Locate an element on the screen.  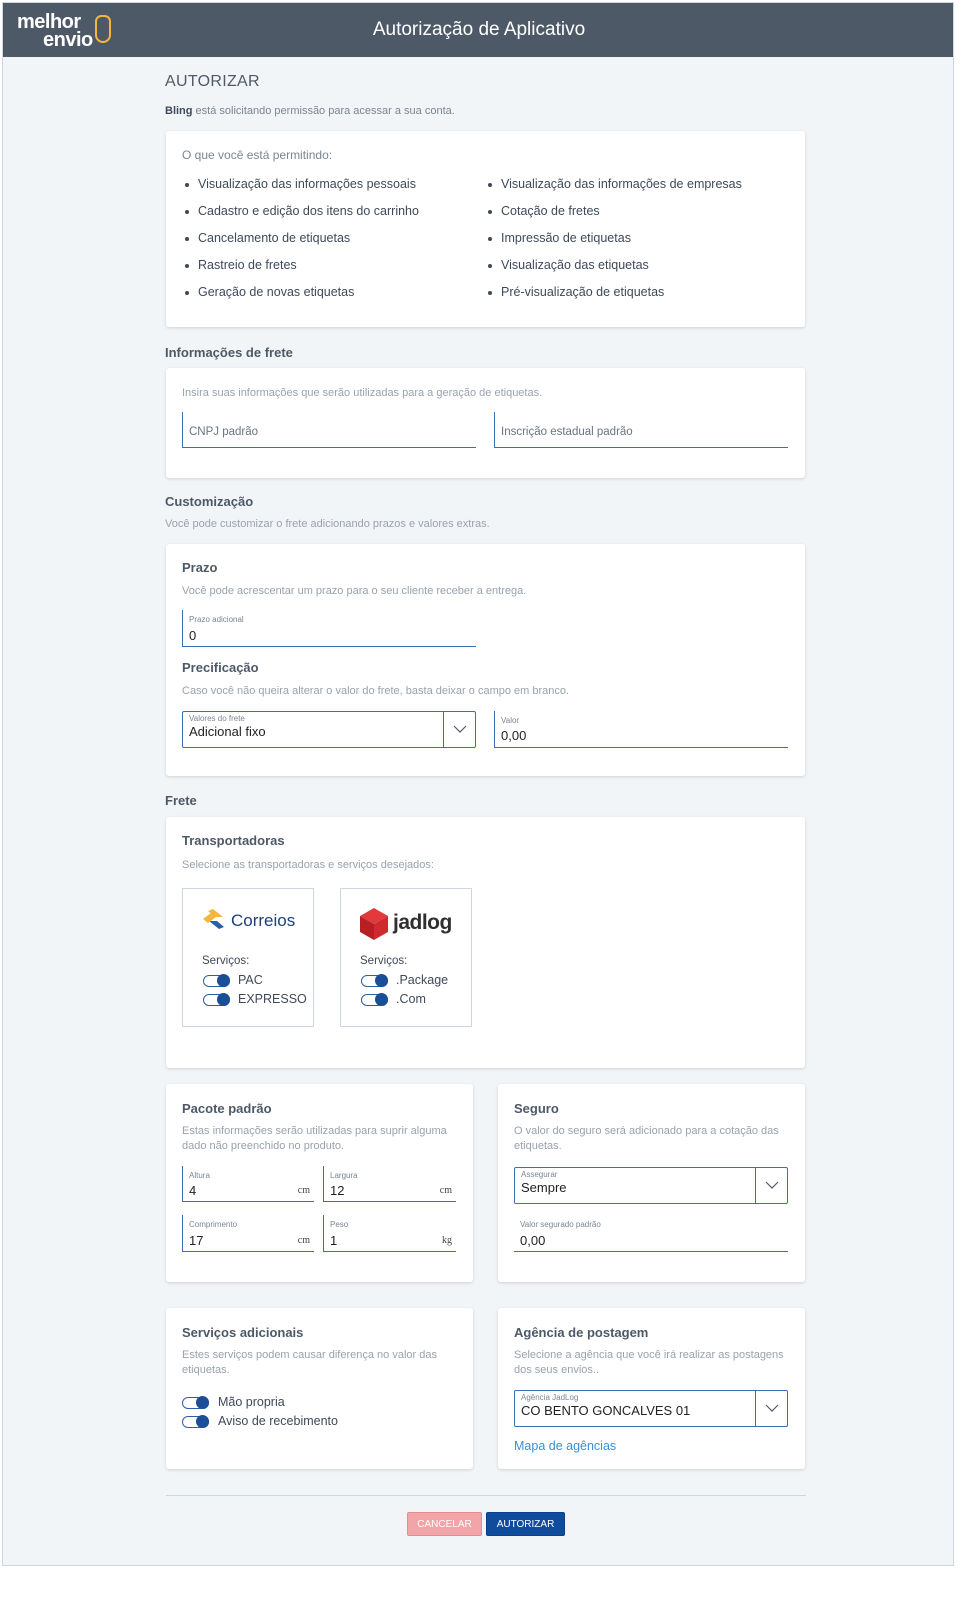
app-name: Bling is located at coordinates (179, 111).